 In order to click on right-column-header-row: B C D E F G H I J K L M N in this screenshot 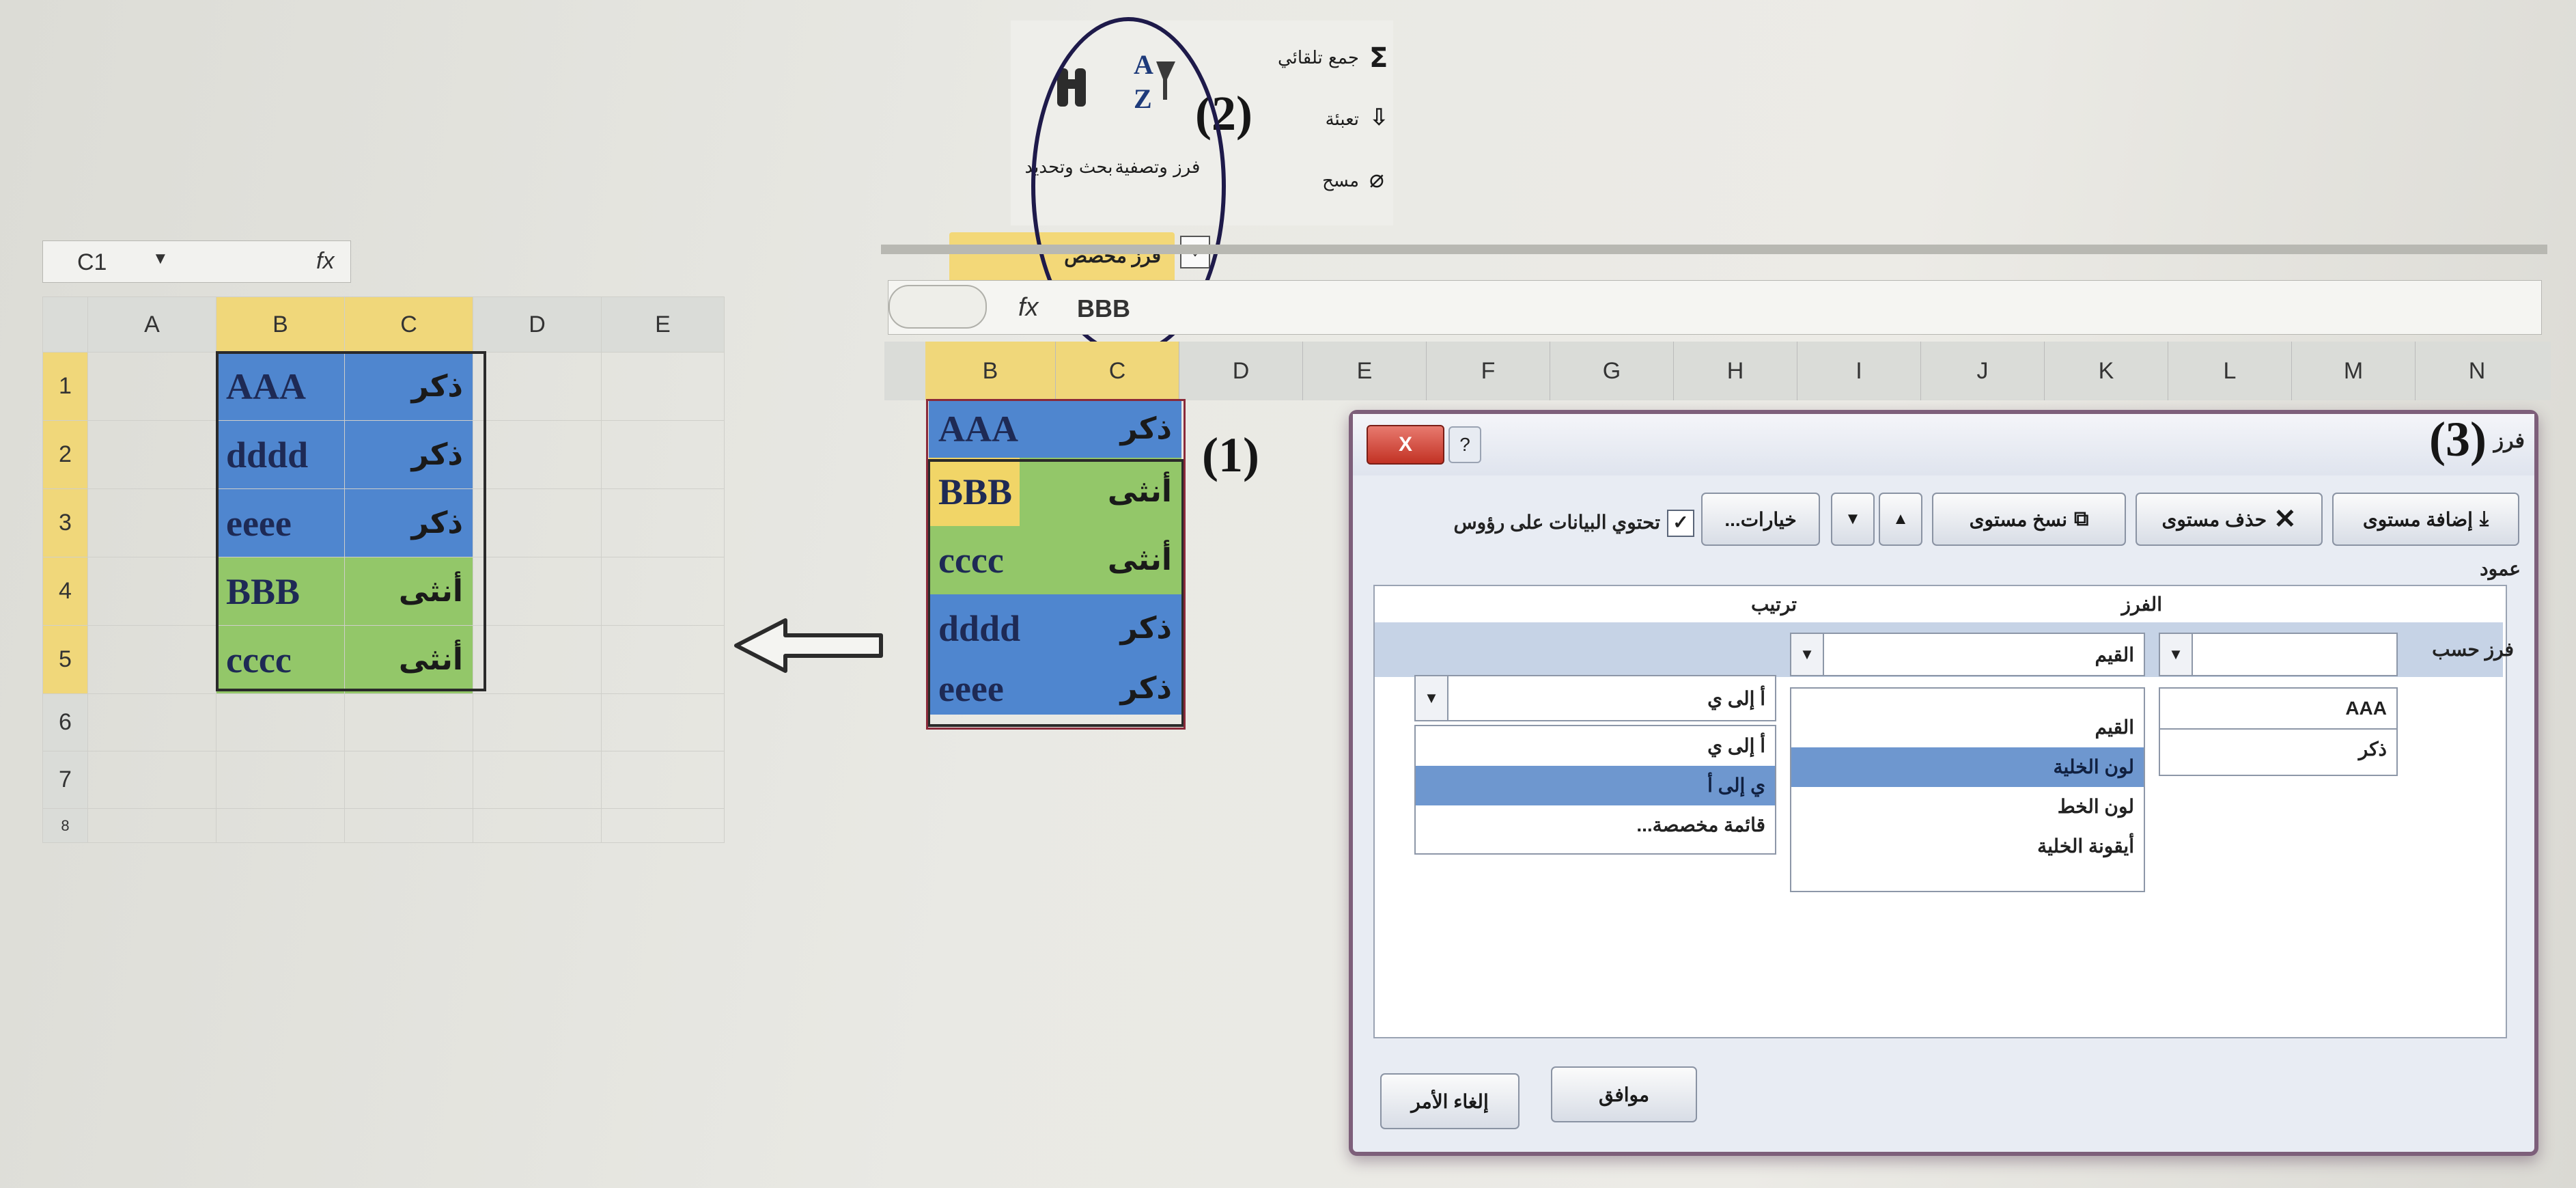, I will do `click(1731, 371)`.